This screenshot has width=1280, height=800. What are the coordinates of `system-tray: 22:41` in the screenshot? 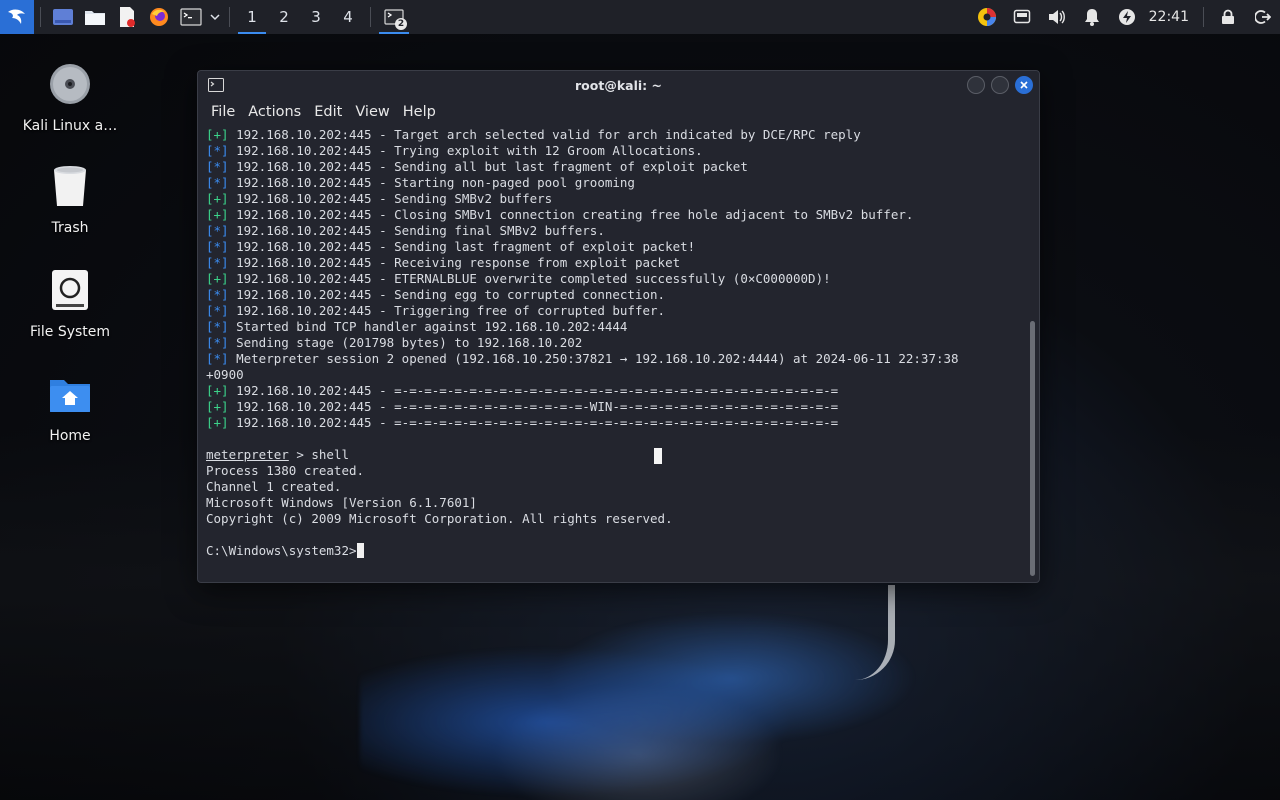 It's located at (1125, 17).